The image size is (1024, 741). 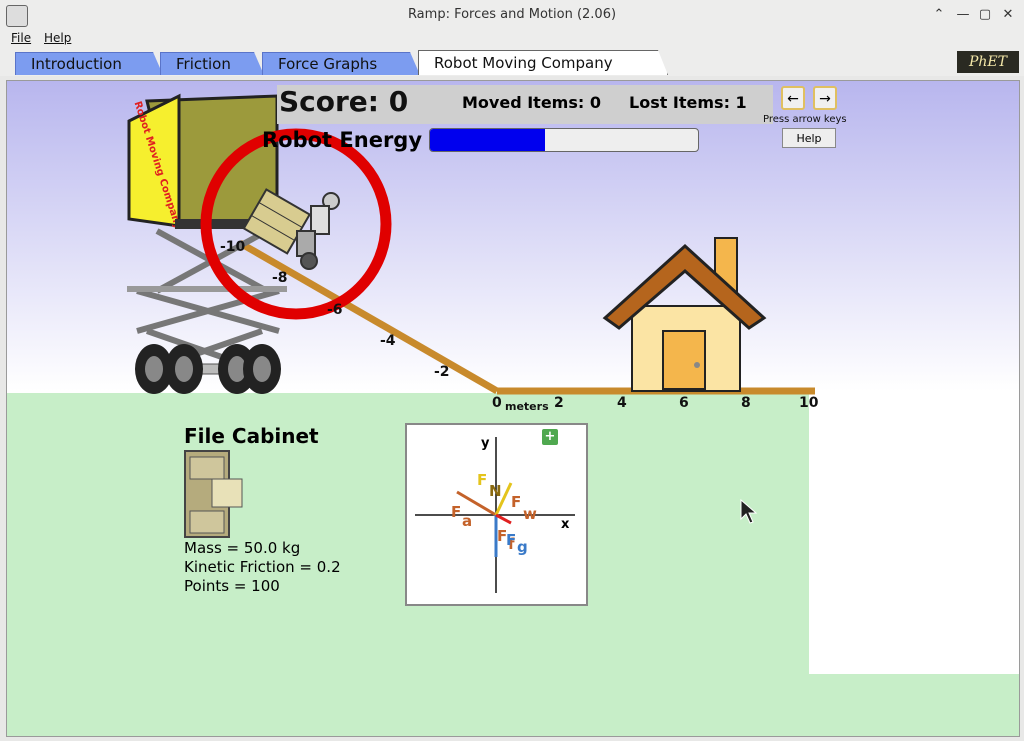 I want to click on free-body-diagram: + y x F N F w F a F f F g, so click(x=496, y=514).